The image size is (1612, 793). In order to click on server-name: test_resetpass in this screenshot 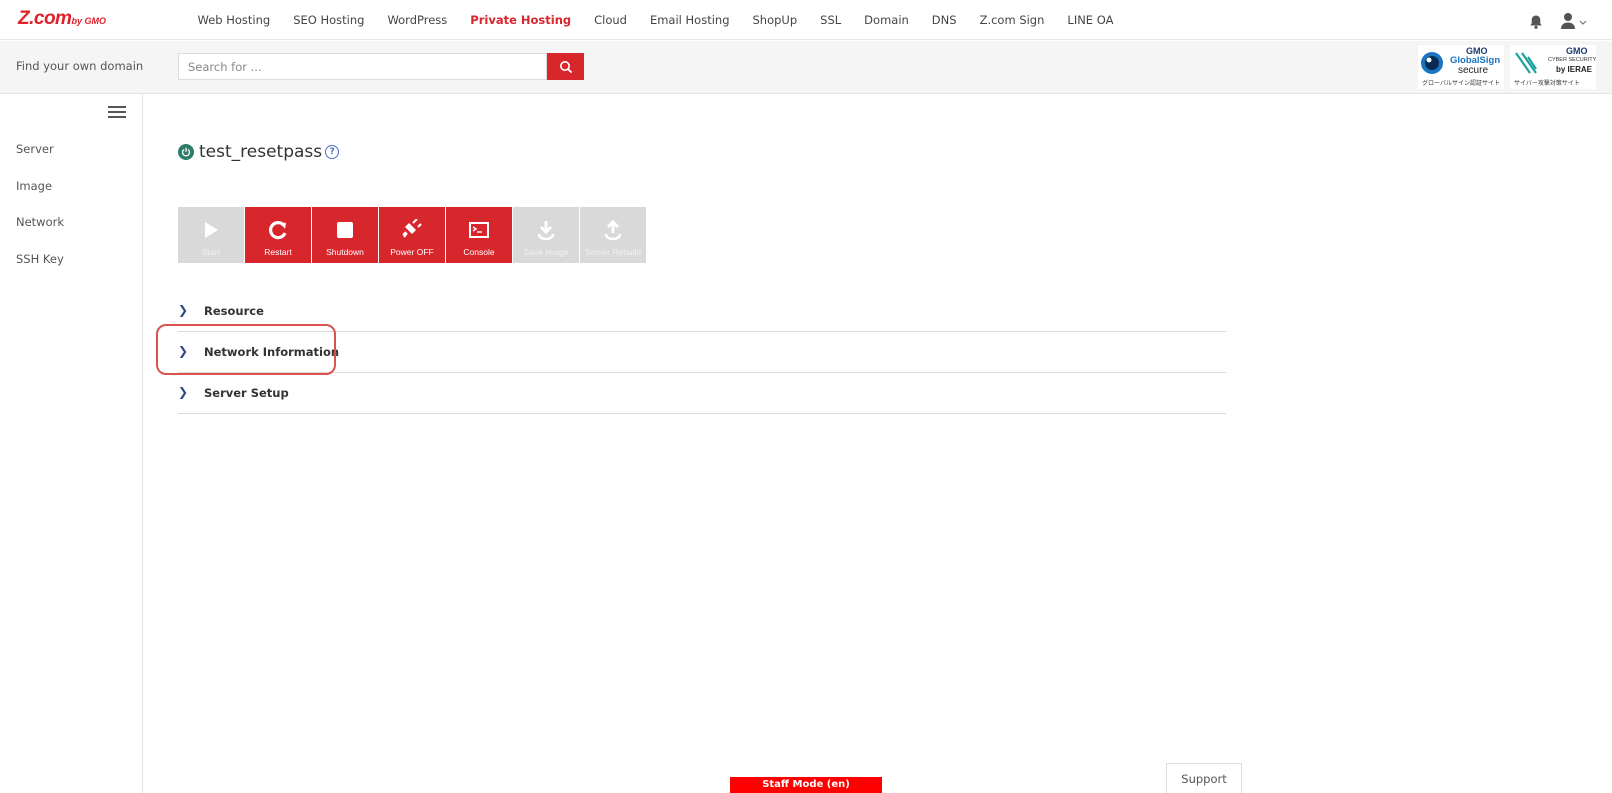, I will do `click(261, 152)`.